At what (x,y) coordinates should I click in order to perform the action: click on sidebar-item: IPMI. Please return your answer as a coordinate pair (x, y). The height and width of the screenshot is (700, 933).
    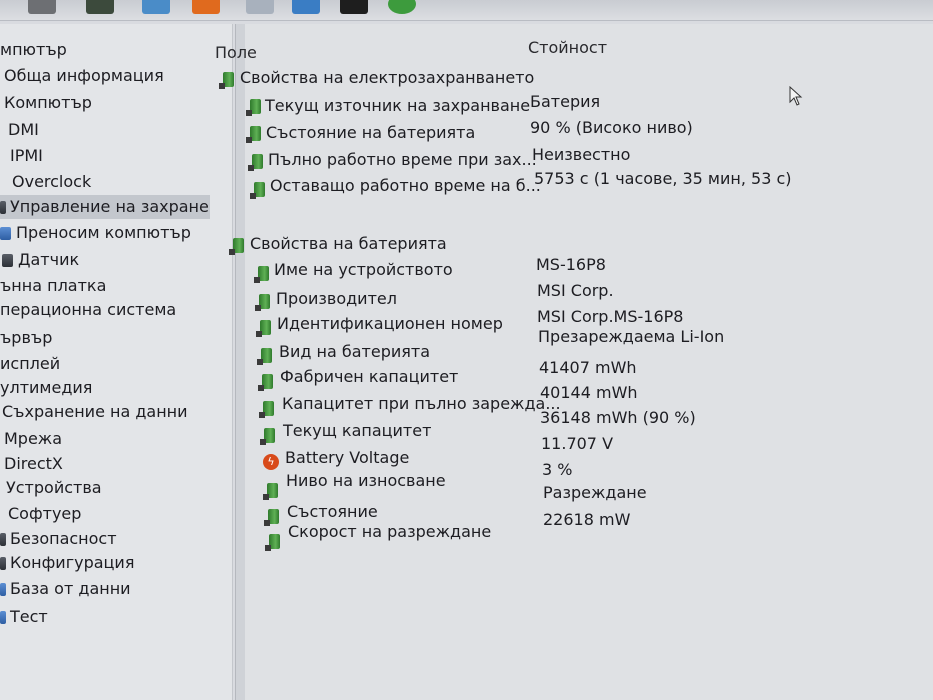
    Looking at the image, I should click on (26, 156).